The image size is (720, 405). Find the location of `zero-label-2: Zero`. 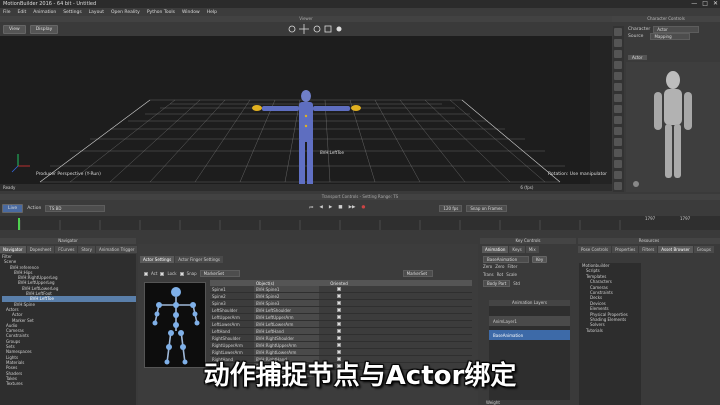

zero-label-2: Zero is located at coordinates (499, 266).